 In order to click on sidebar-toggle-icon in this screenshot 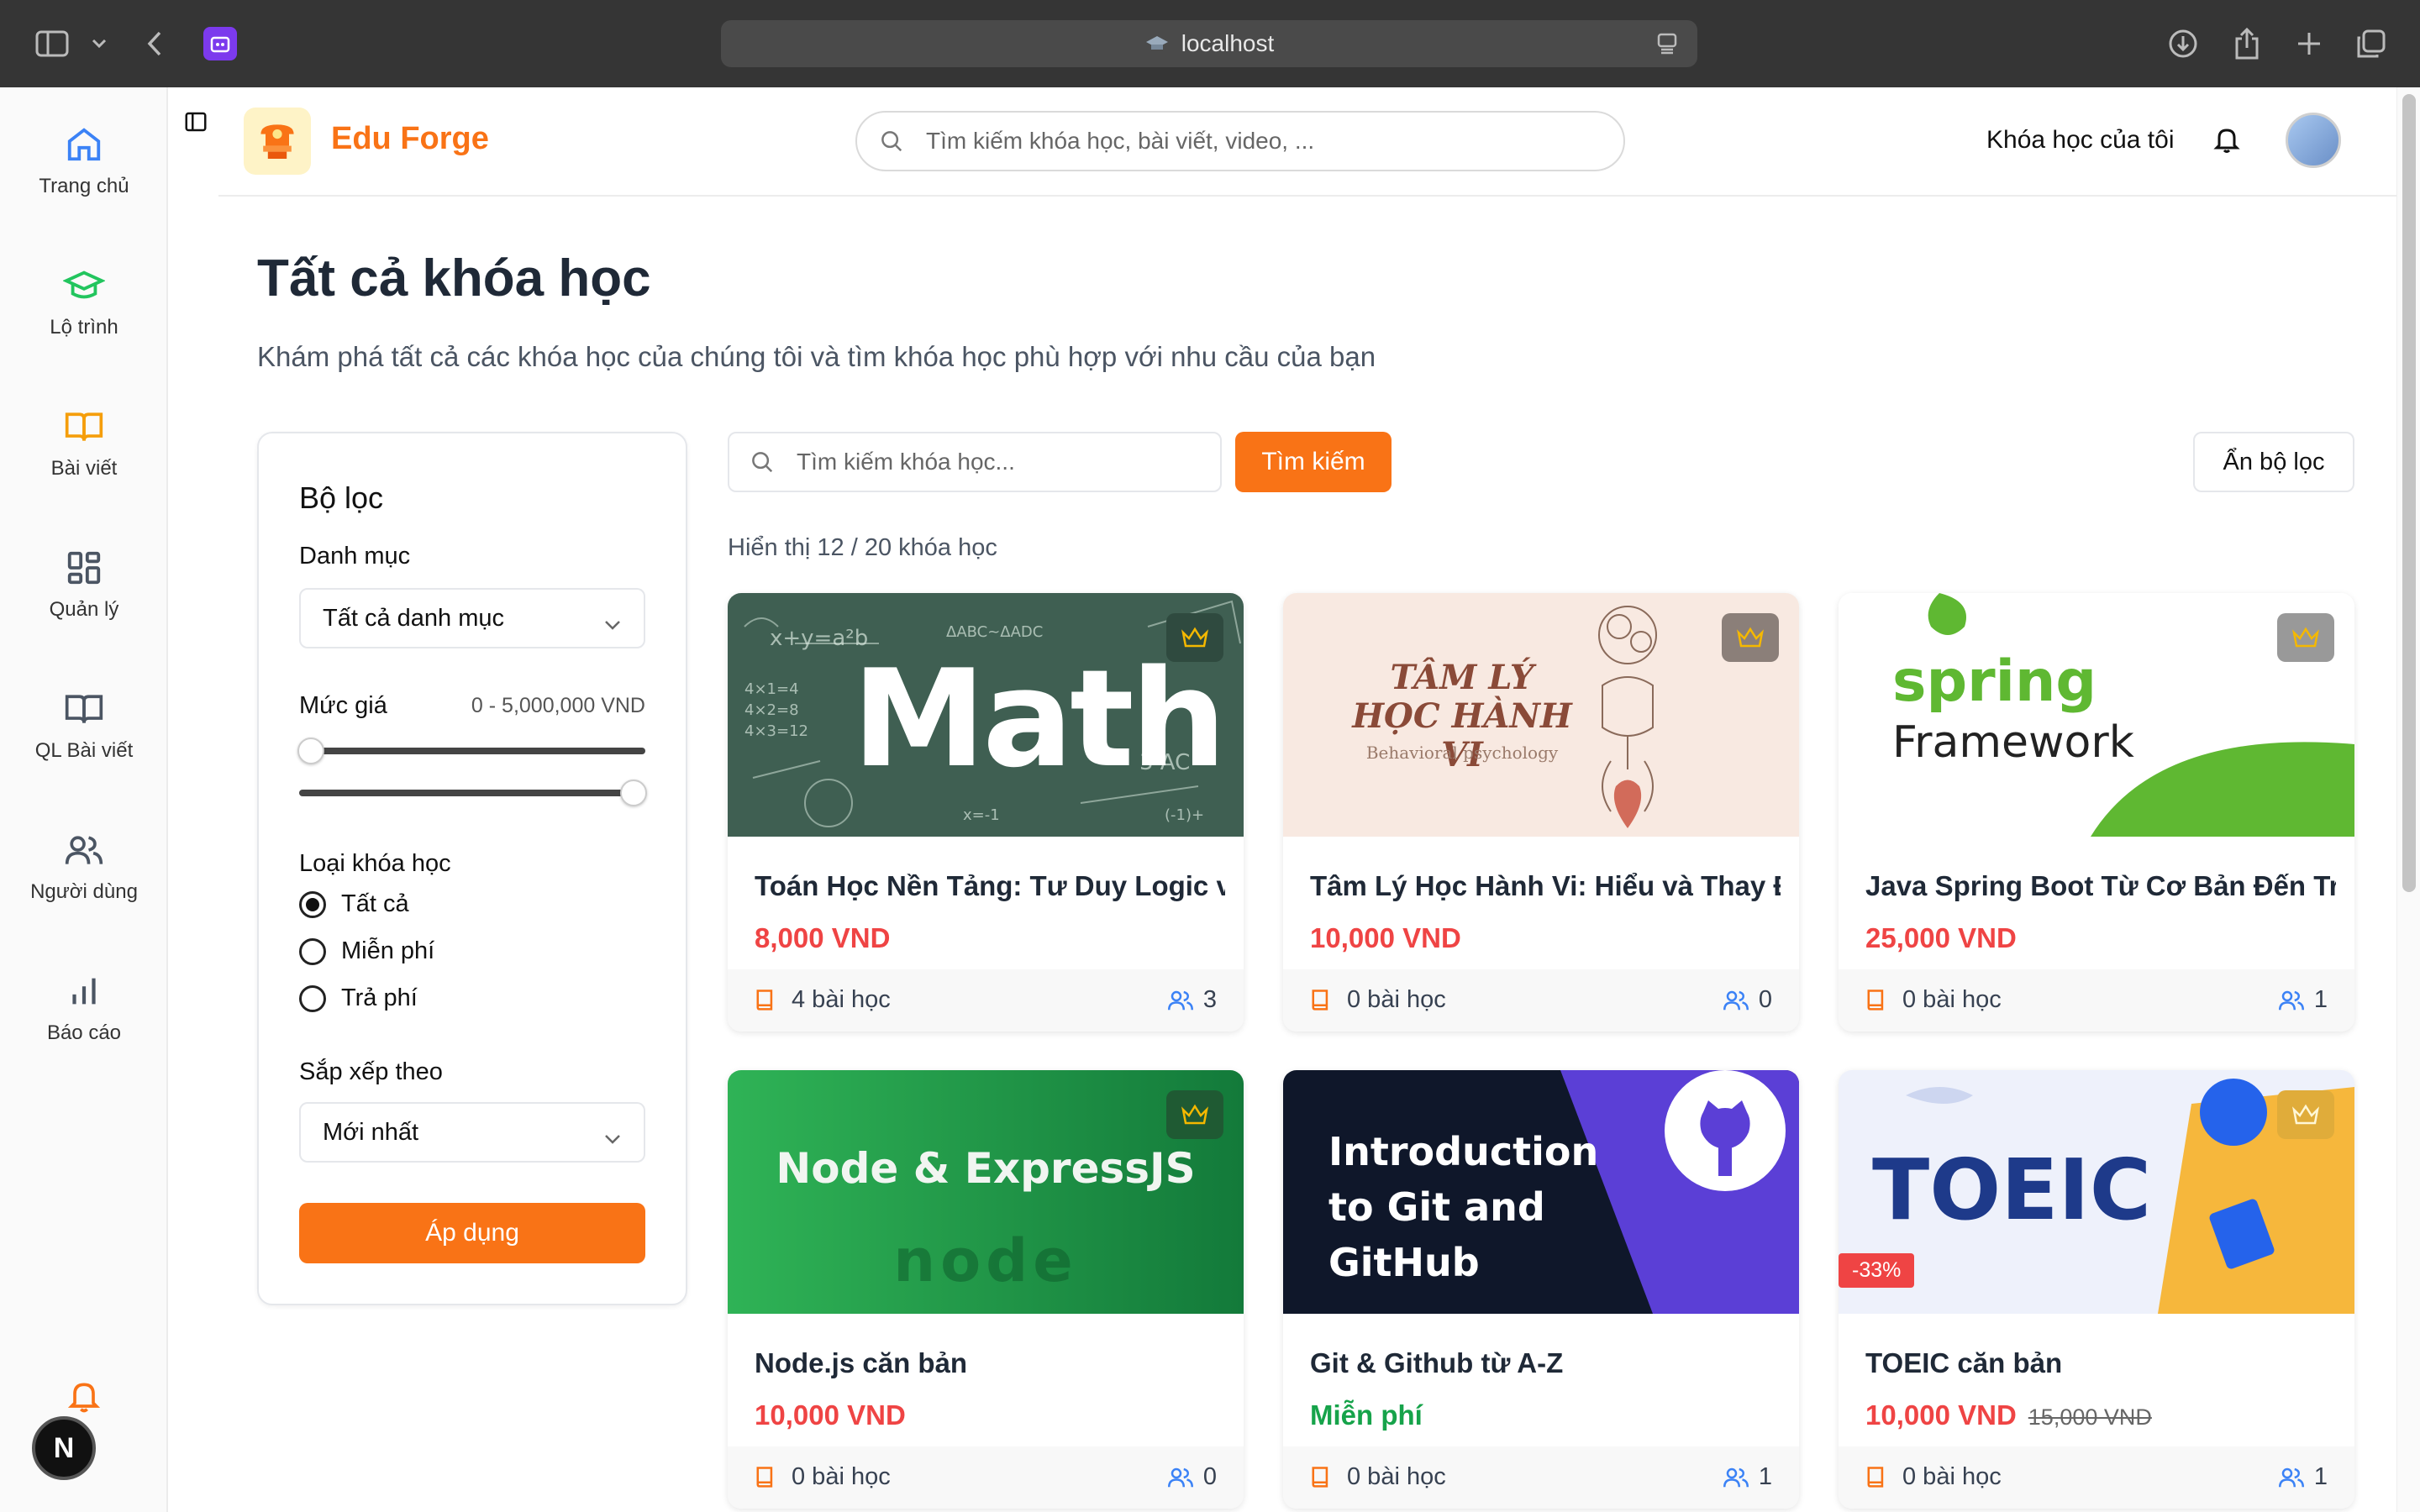, I will do `click(52, 44)`.